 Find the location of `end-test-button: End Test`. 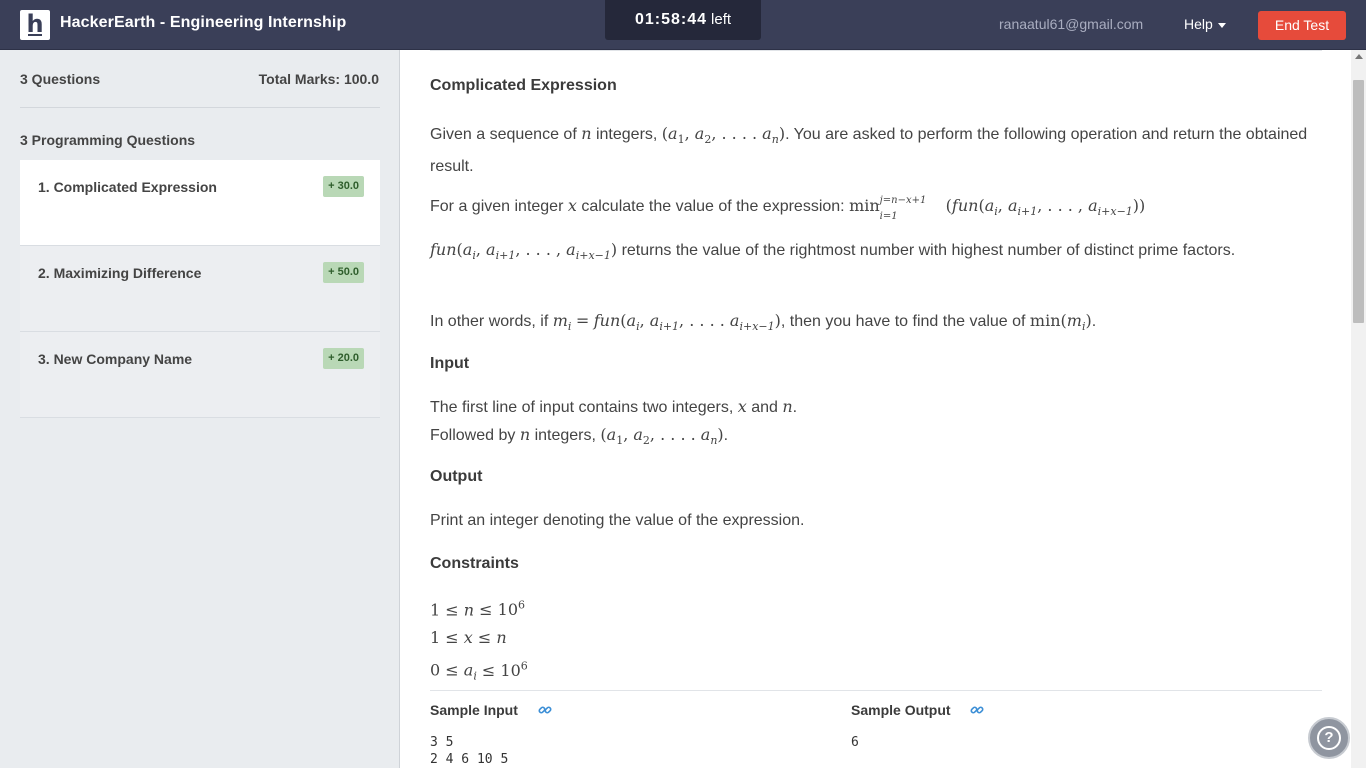

end-test-button: End Test is located at coordinates (1302, 25).